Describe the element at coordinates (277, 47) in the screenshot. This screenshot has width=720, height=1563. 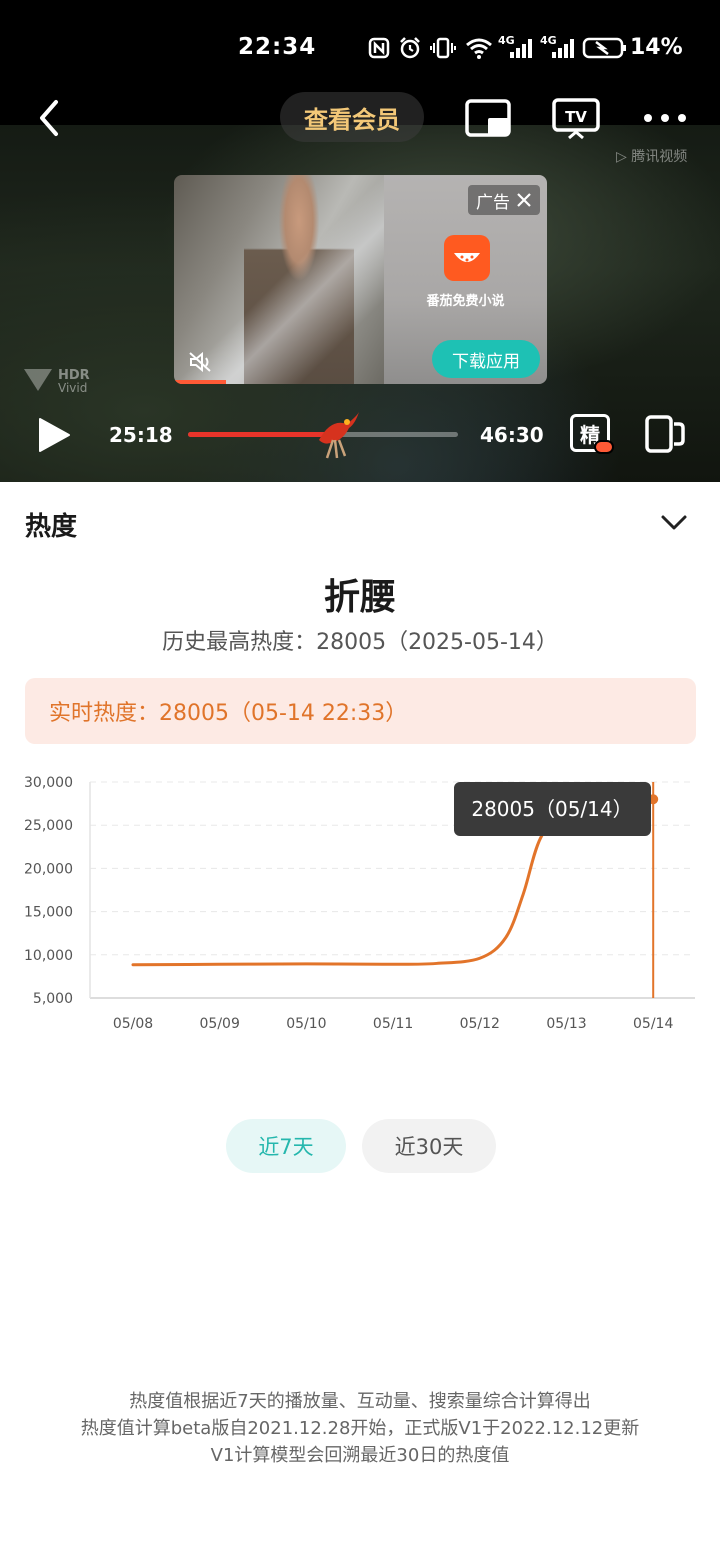
I see `status-time: 22:34` at that location.